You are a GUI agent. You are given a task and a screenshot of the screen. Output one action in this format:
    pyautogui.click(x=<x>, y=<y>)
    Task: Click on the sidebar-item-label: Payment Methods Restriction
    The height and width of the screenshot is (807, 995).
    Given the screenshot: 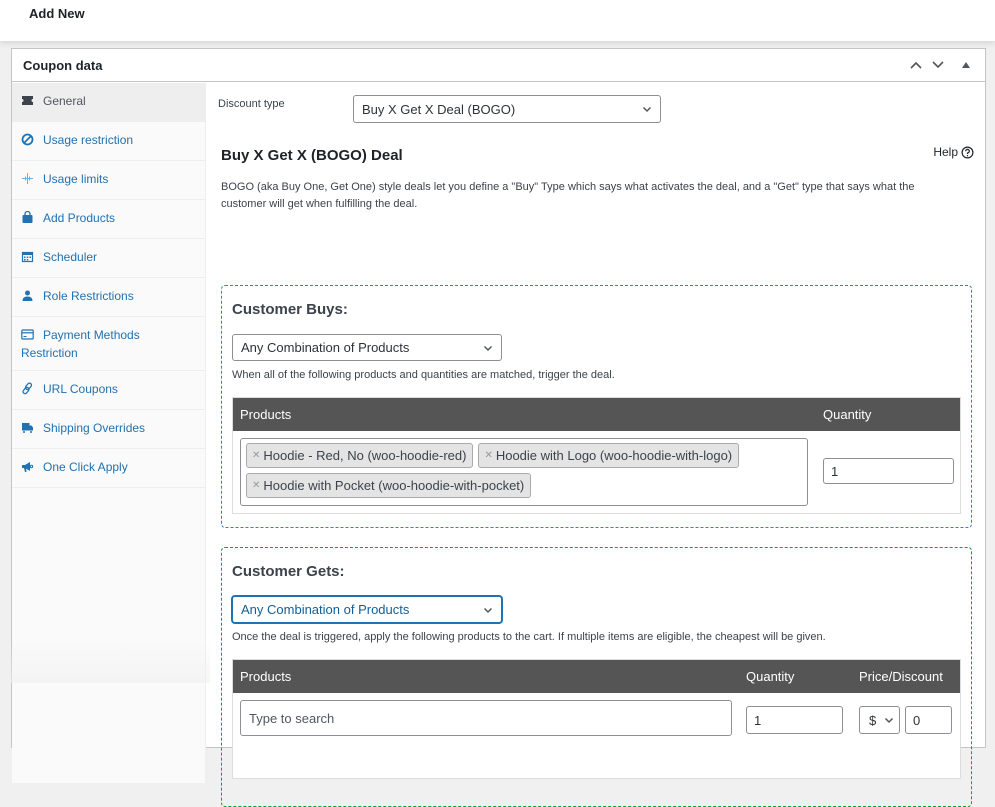 What is the action you would take?
    pyautogui.click(x=80, y=344)
    